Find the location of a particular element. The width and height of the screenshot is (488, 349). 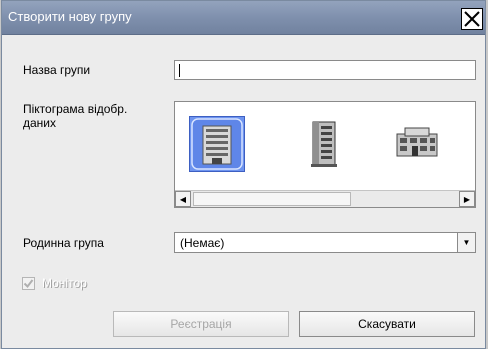

chevron-down-icon: ▼ is located at coordinates (466, 242).